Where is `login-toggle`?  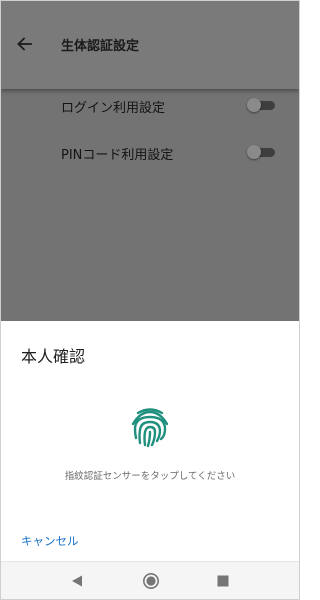 login-toggle is located at coordinates (261, 105).